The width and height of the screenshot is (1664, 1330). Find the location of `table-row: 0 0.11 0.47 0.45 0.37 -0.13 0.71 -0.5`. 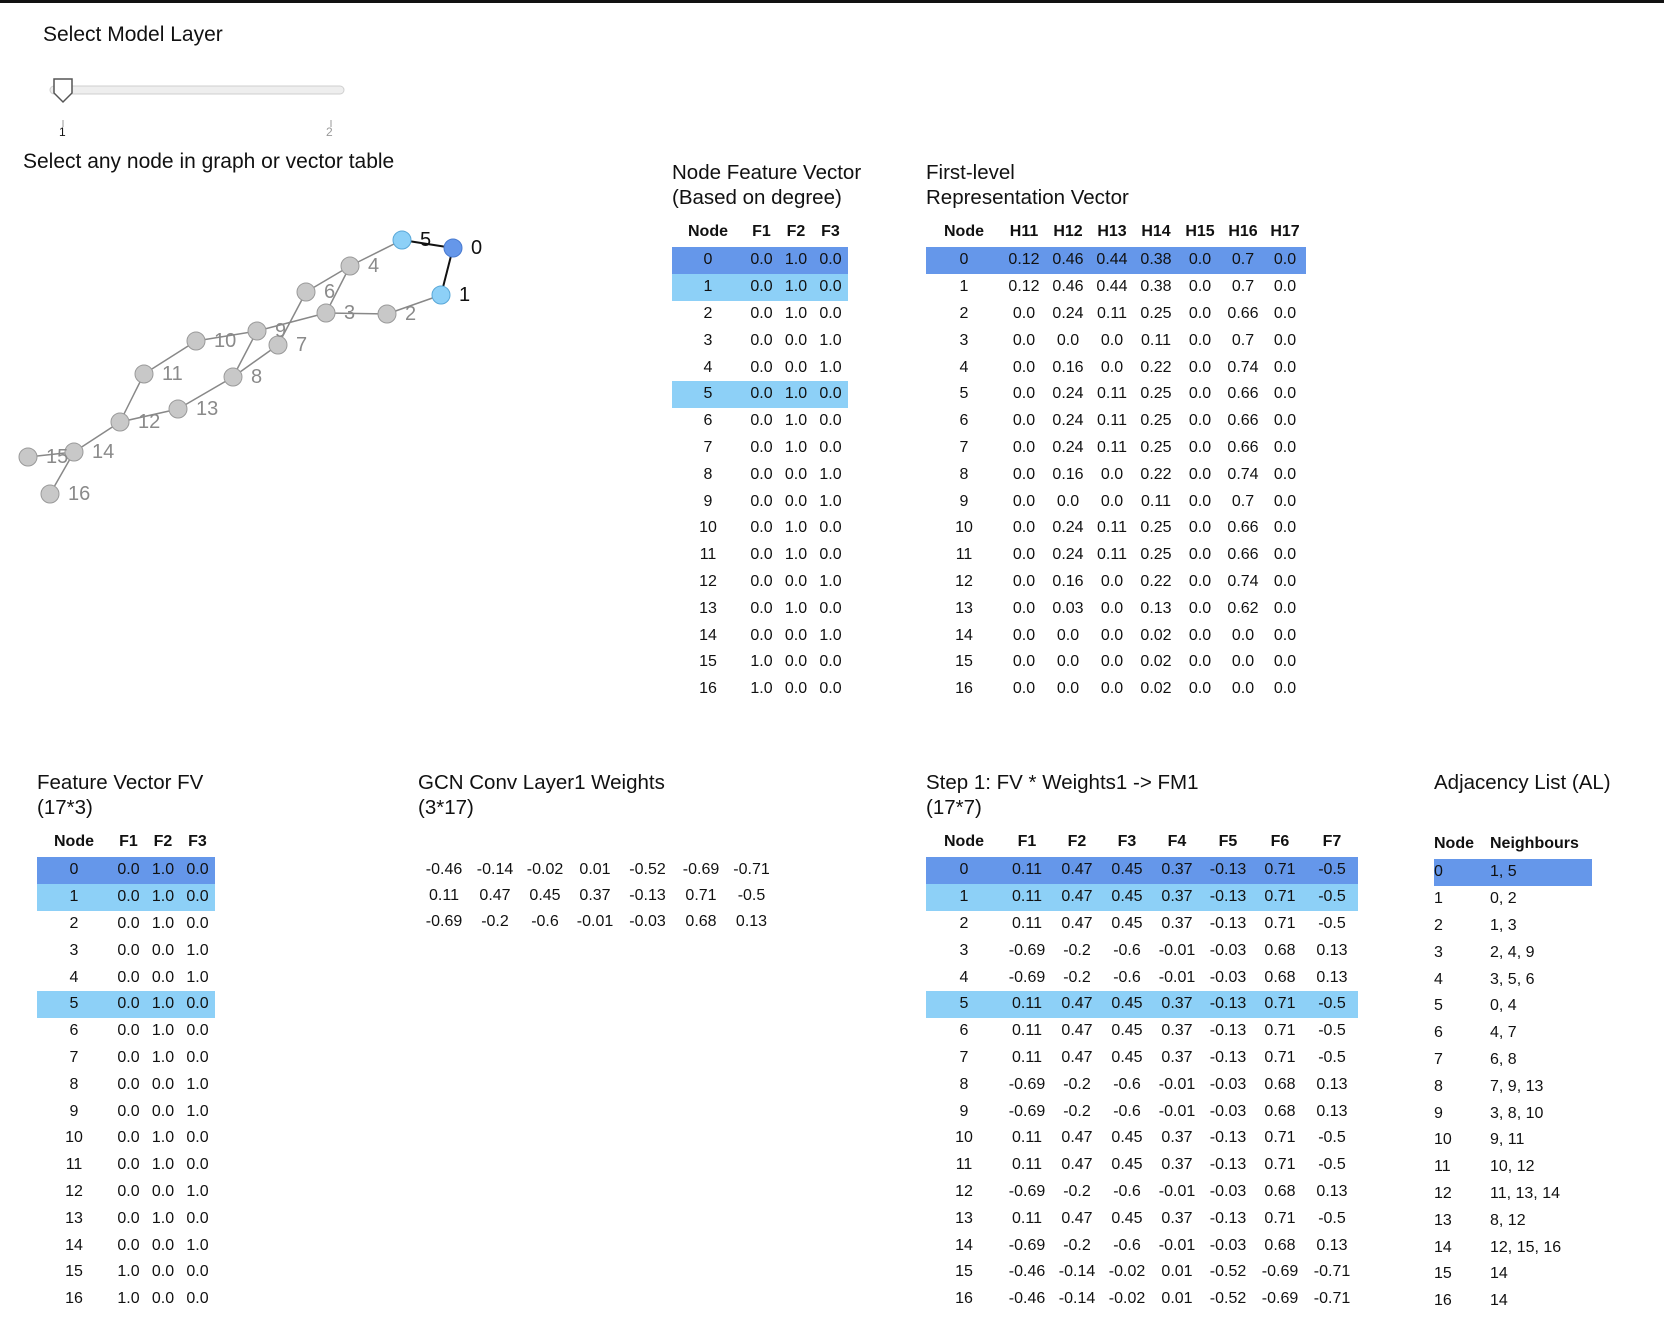

table-row: 0 0.11 0.47 0.45 0.37 -0.13 0.71 -0.5 is located at coordinates (1142, 870).